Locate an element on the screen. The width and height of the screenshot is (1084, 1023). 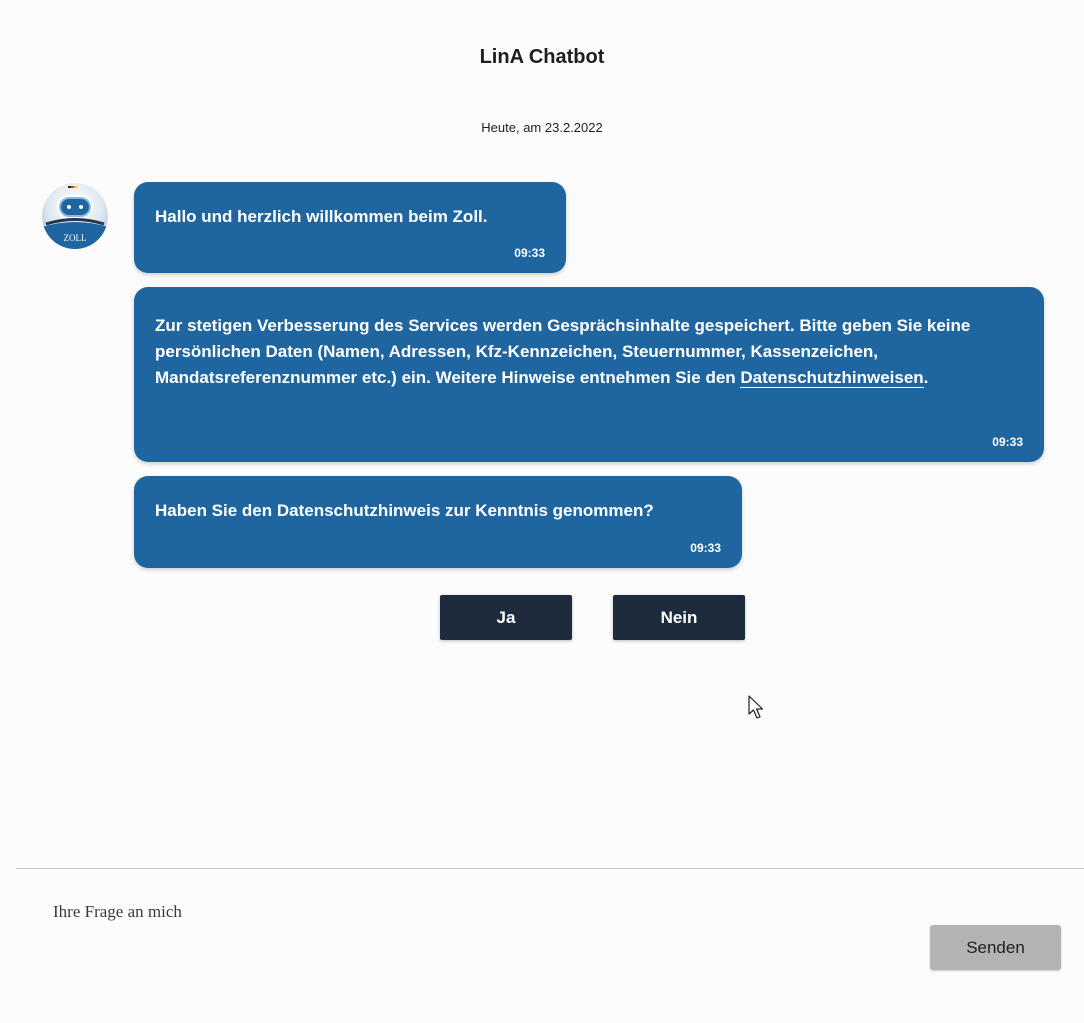
robot-avatar-icon: ZOLL is located at coordinates (75, 216).